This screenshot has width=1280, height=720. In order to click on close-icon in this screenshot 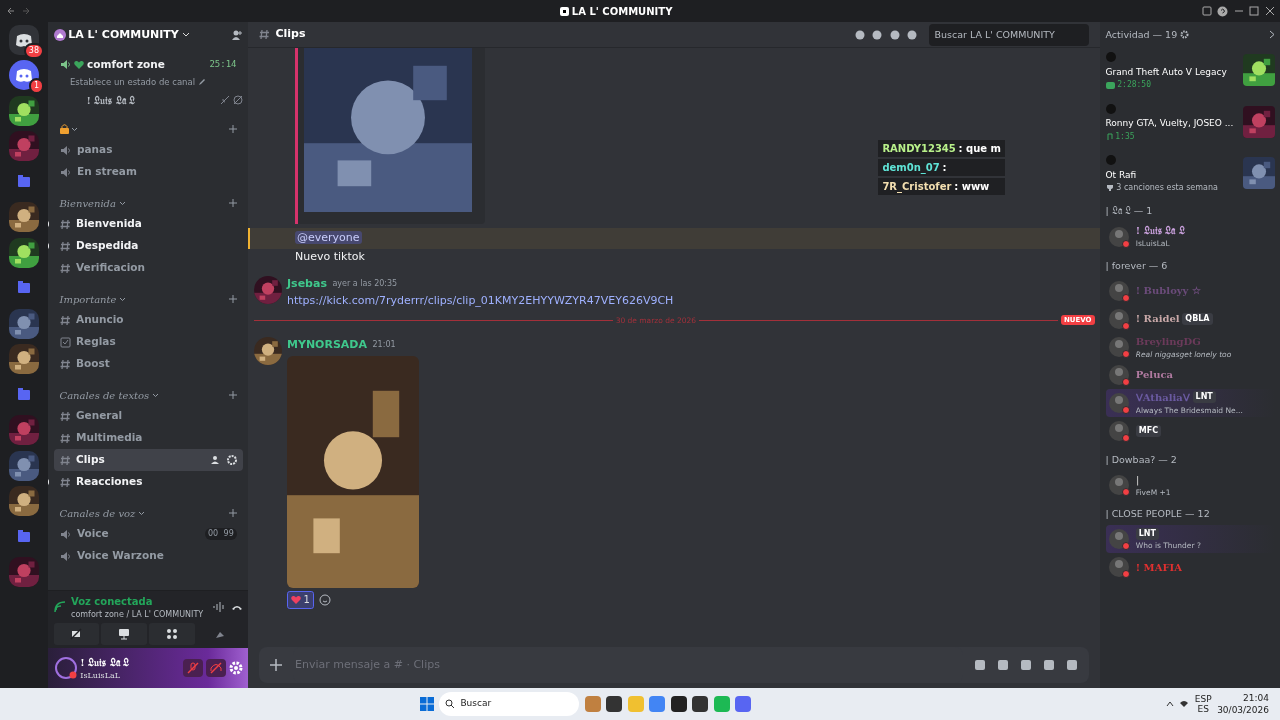, I will do `click(1269, 11)`.